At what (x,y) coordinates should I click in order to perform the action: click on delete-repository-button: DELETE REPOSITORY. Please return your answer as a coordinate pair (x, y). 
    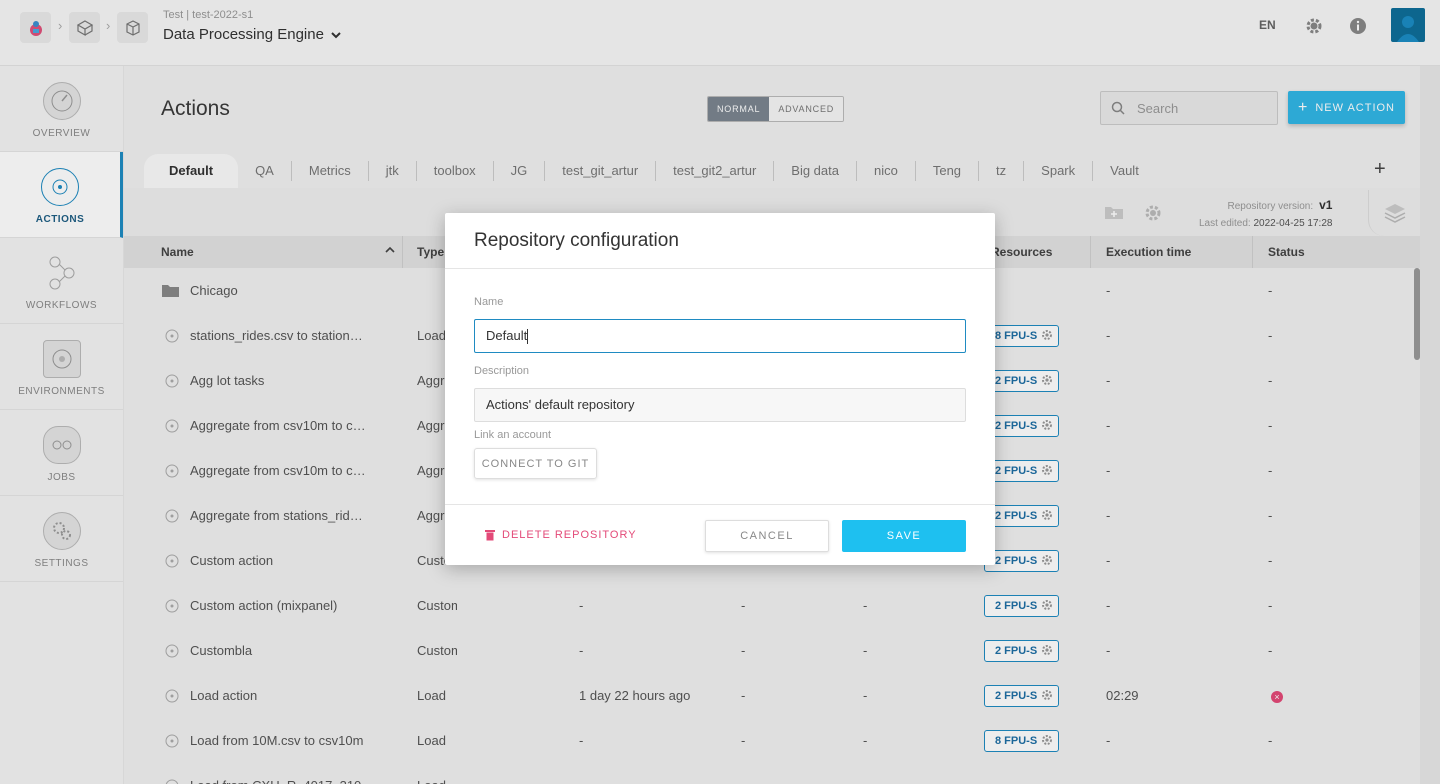
    Looking at the image, I should click on (561, 535).